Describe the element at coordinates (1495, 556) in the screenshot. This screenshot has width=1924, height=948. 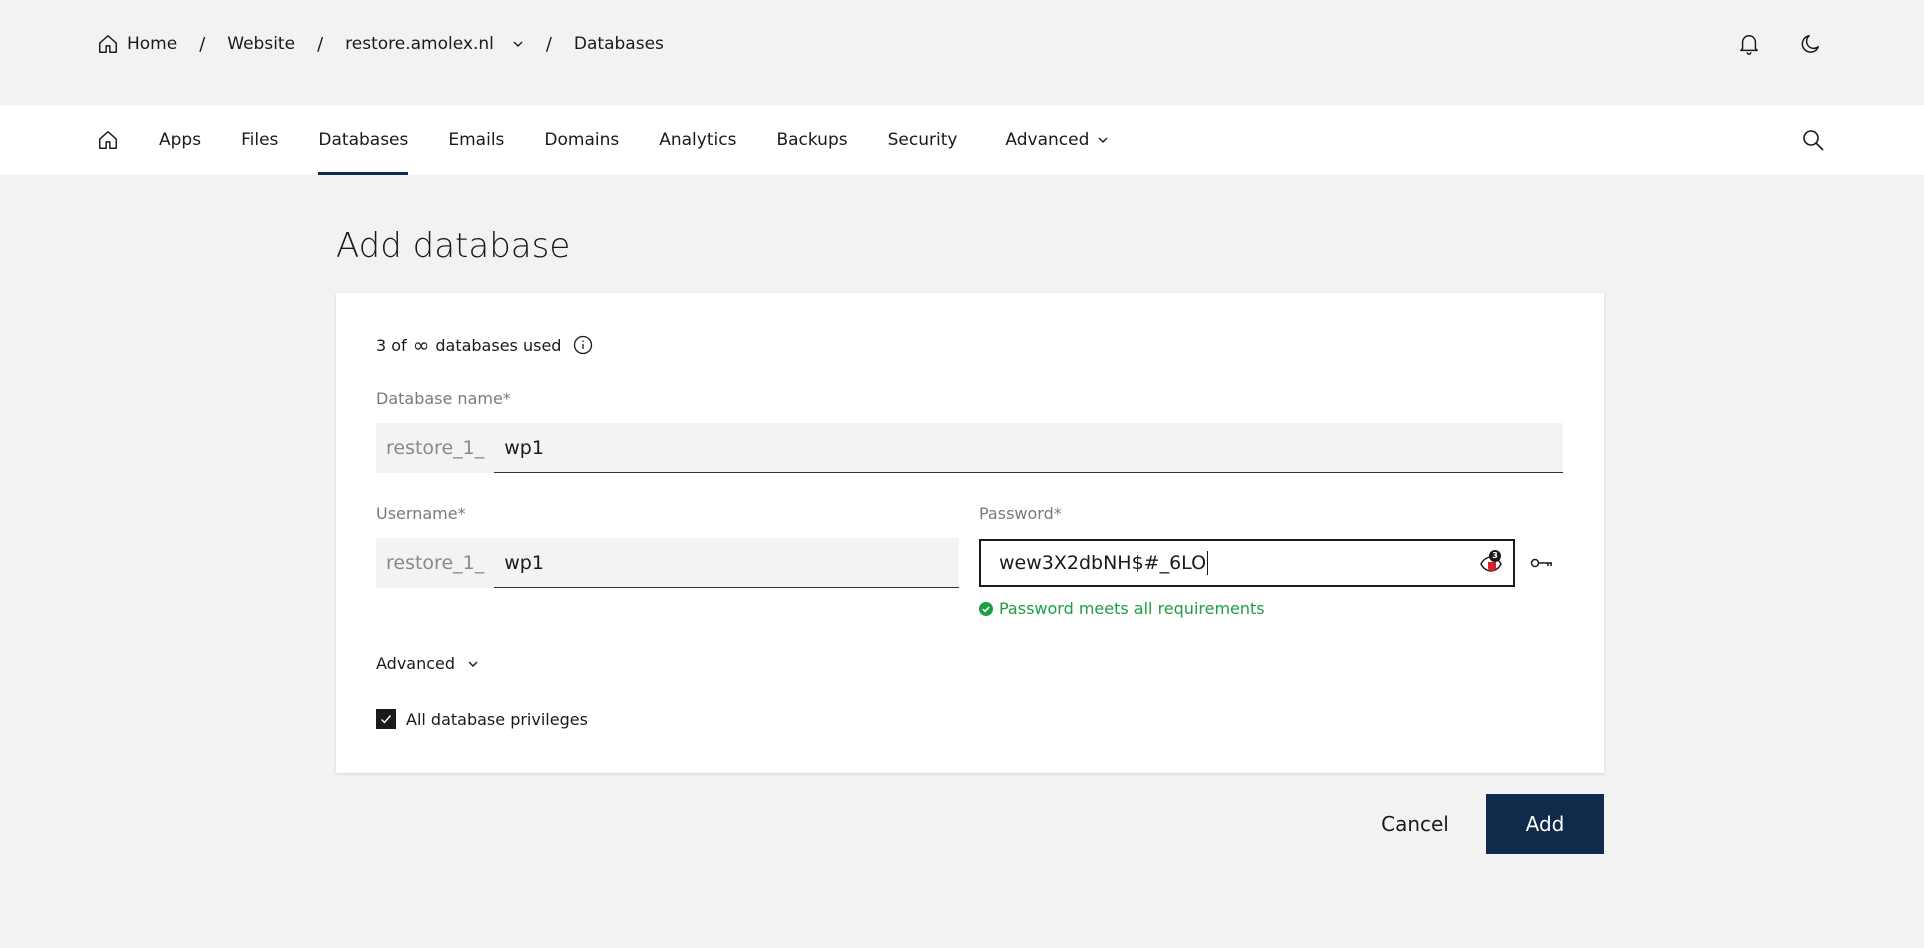
I see `password-manager-badge: 3` at that location.